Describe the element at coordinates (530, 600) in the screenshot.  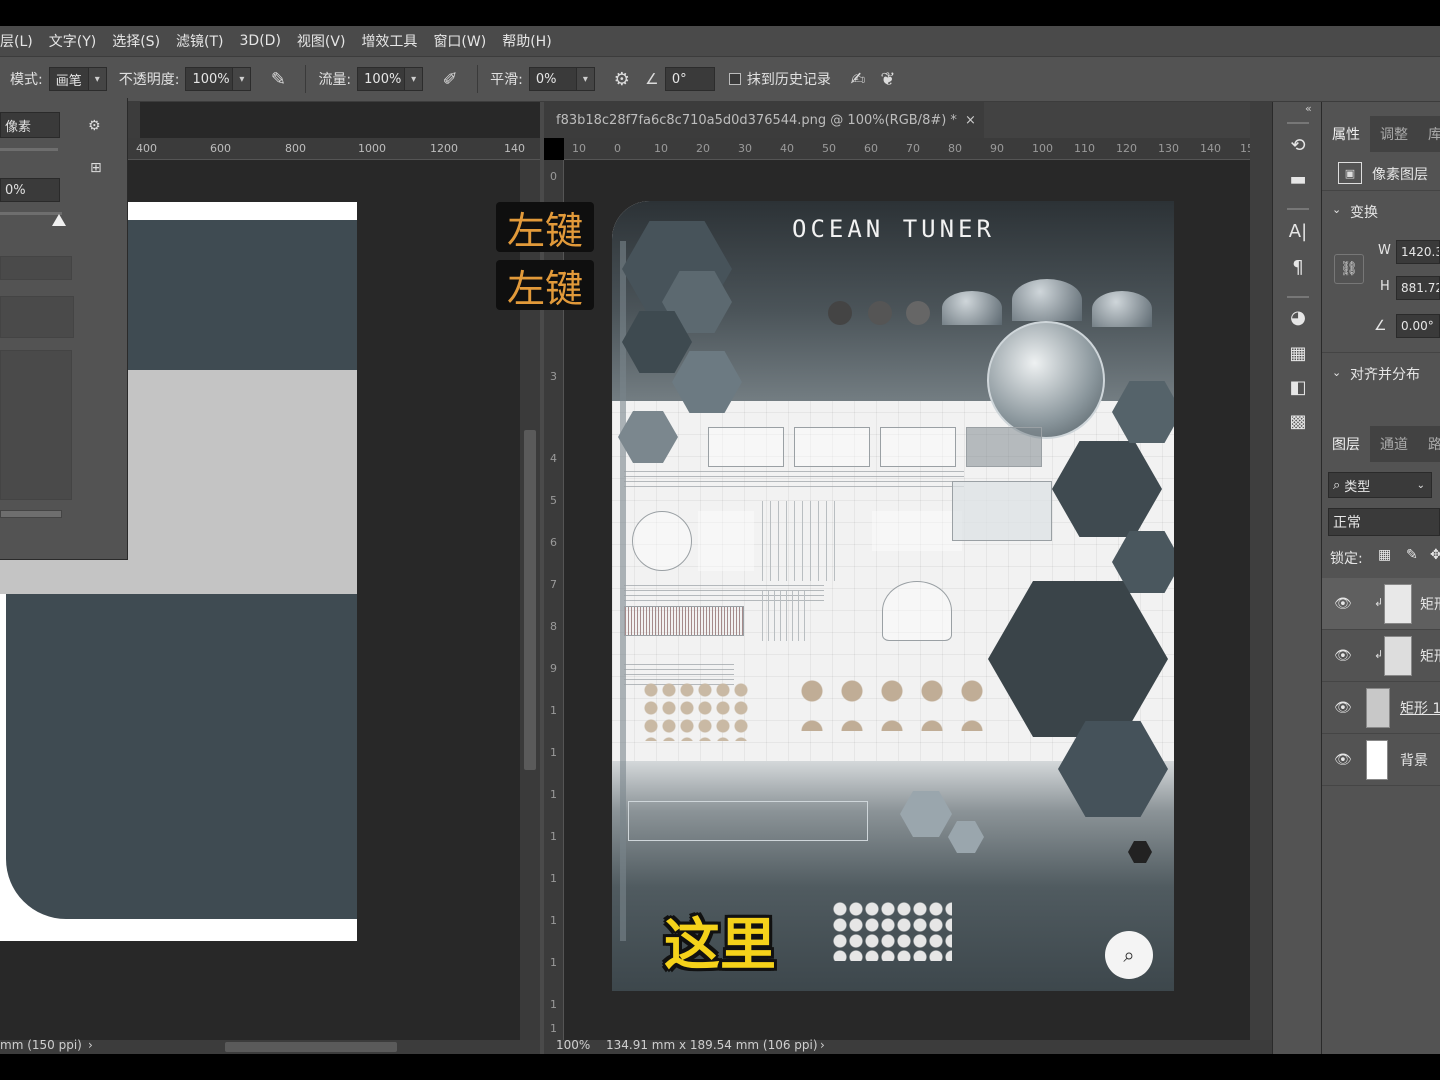
I see `left-scrollbar-thumb` at that location.